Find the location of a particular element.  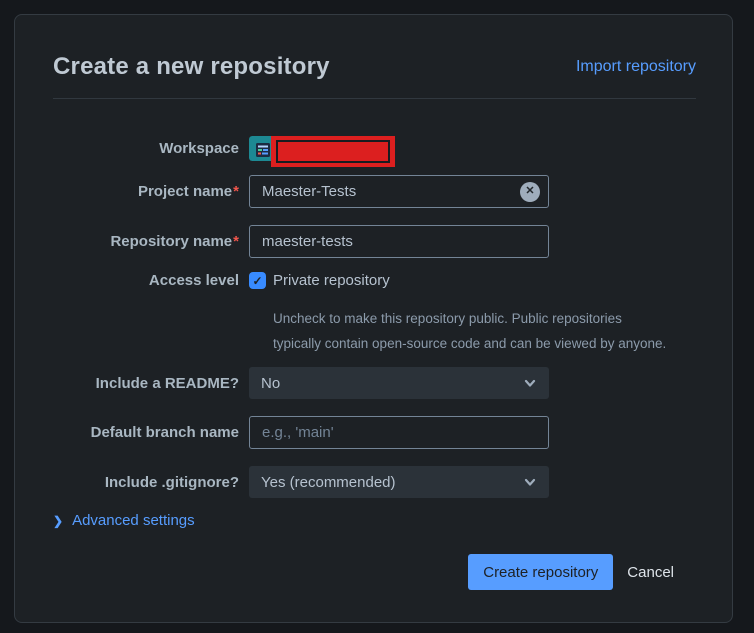

include-readme-select: No is located at coordinates (399, 383).